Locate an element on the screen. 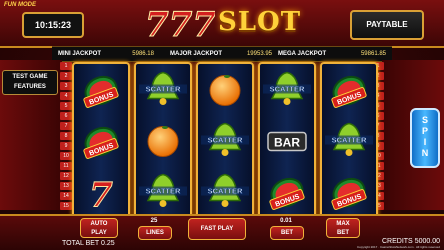 Image resolution: width=444 pixels, height=250 pixels. auto-play-button: AUTO PLAY is located at coordinates (99, 228).